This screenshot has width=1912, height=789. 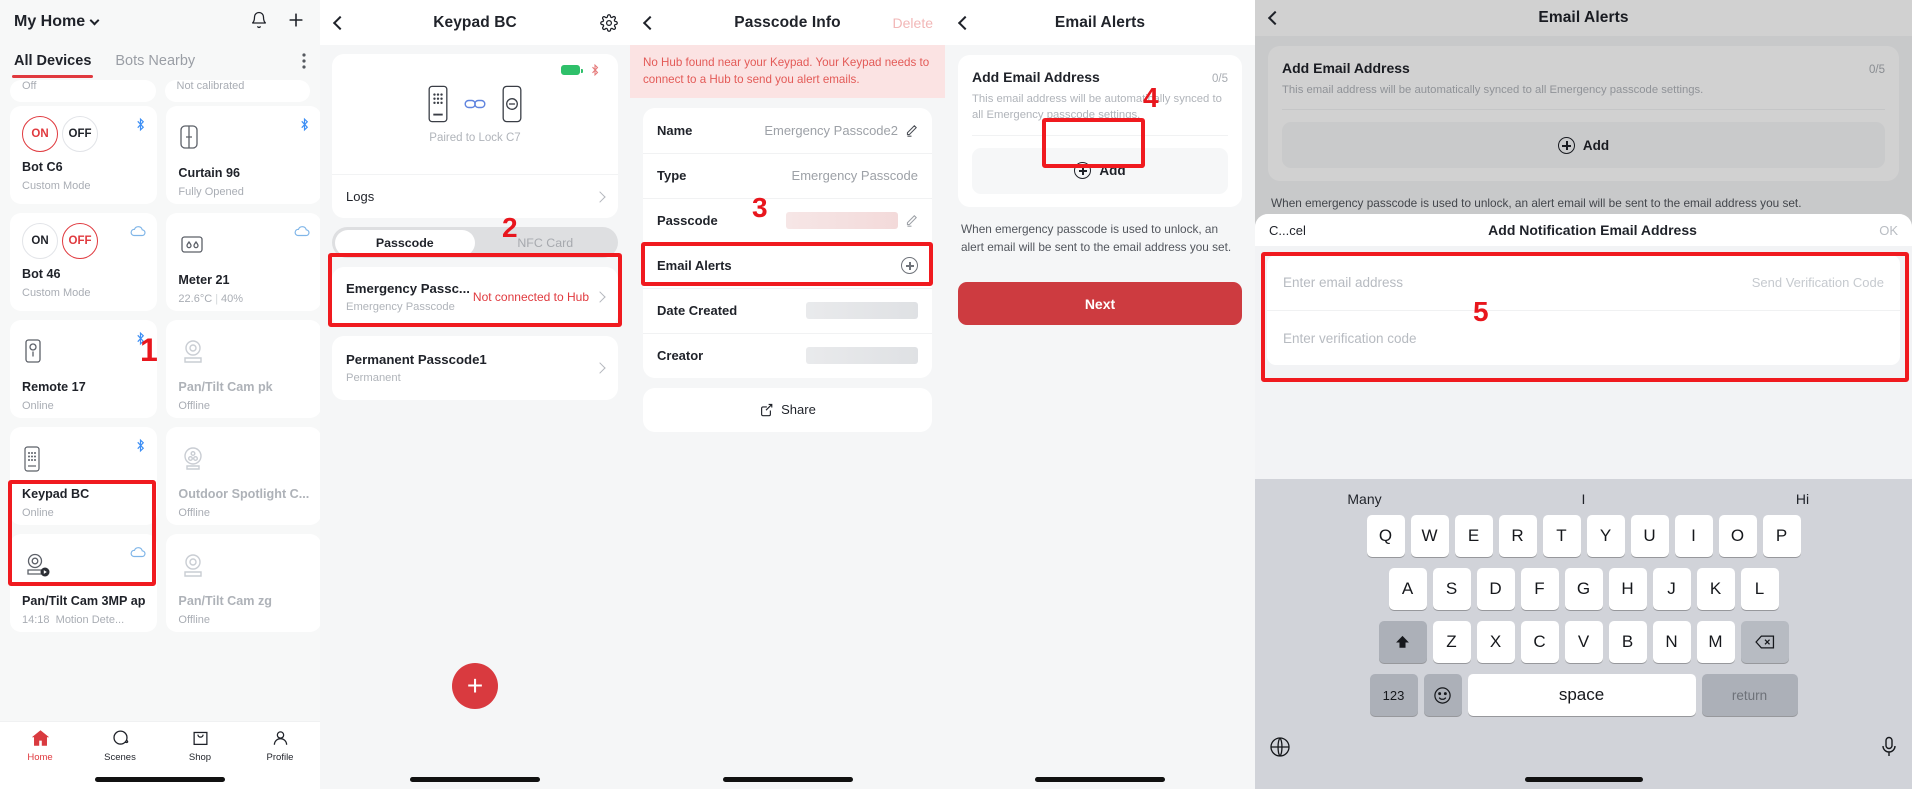 I want to click on bot-c6-off: OFF, so click(x=80, y=134).